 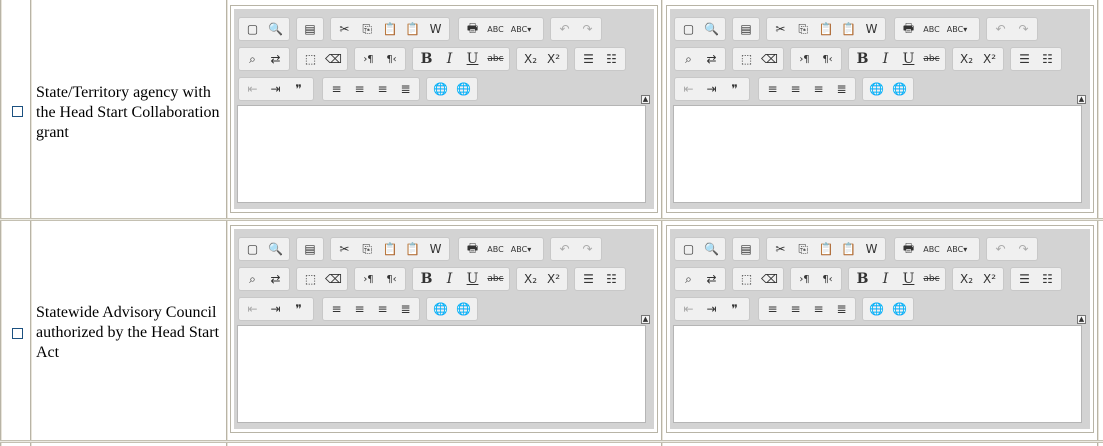 I want to click on preview-icon: 🔍, so click(x=275, y=249).